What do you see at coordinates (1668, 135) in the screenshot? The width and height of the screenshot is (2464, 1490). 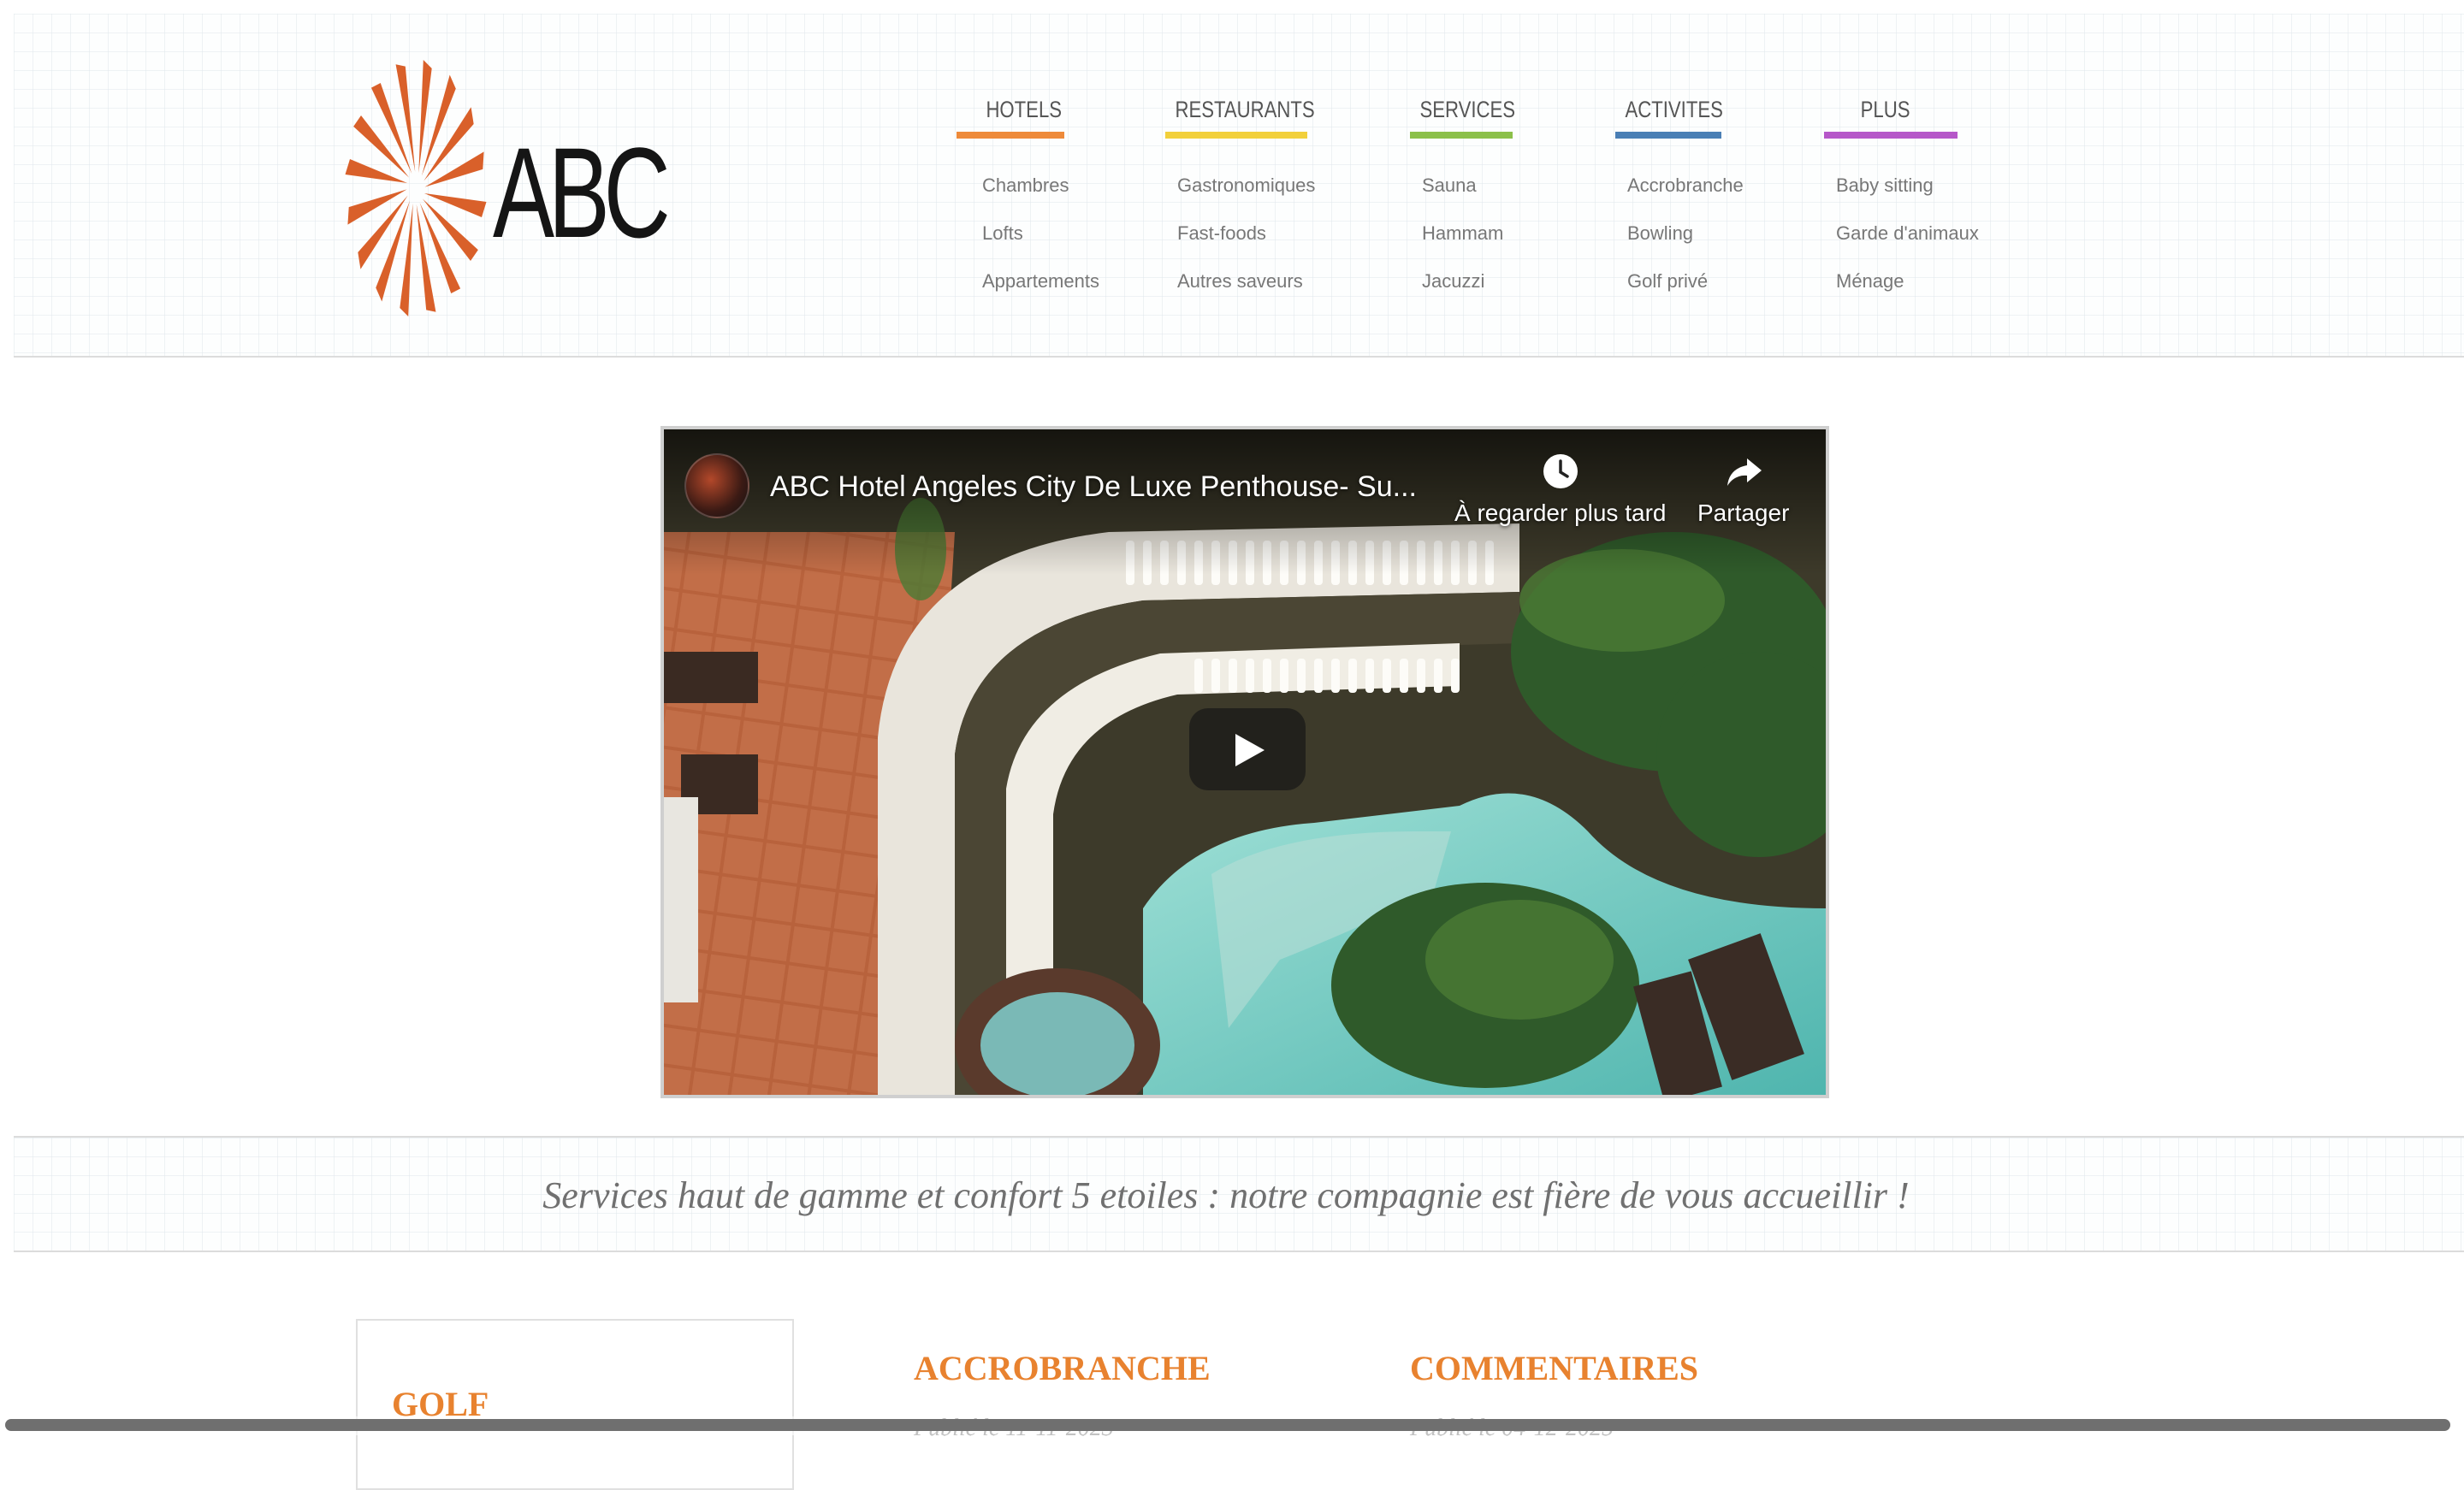 I see `nav-underline-activites` at bounding box center [1668, 135].